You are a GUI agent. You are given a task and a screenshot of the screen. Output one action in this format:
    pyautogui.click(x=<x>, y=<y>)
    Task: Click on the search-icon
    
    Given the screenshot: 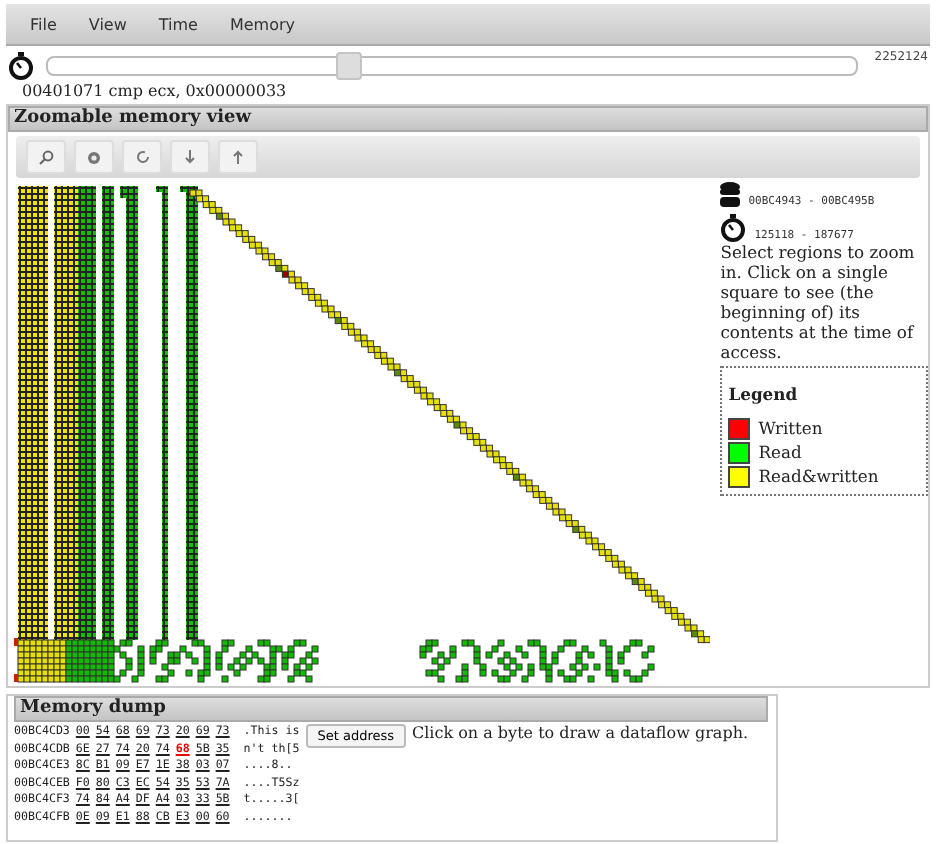 What is the action you would take?
    pyautogui.click(x=46, y=157)
    